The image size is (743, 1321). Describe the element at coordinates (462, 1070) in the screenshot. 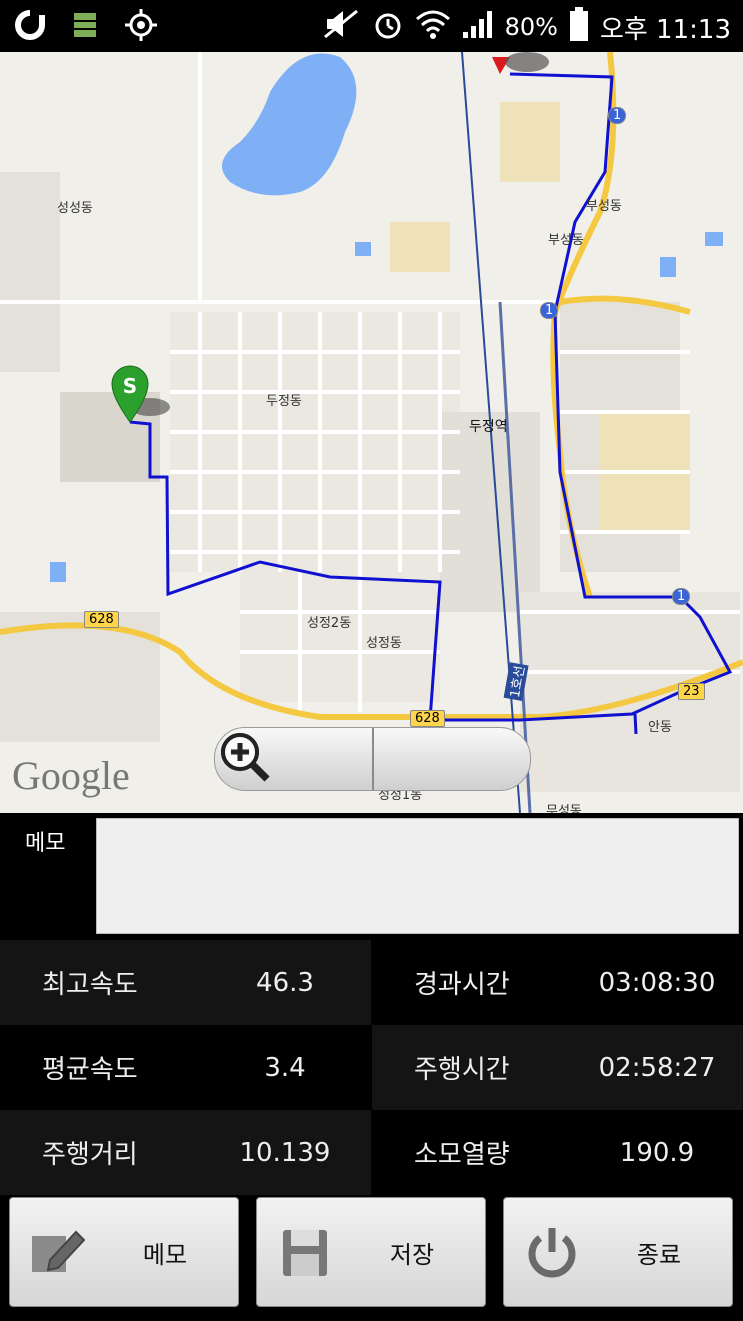

I see `stat-moving-time-label: 주행시간` at that location.